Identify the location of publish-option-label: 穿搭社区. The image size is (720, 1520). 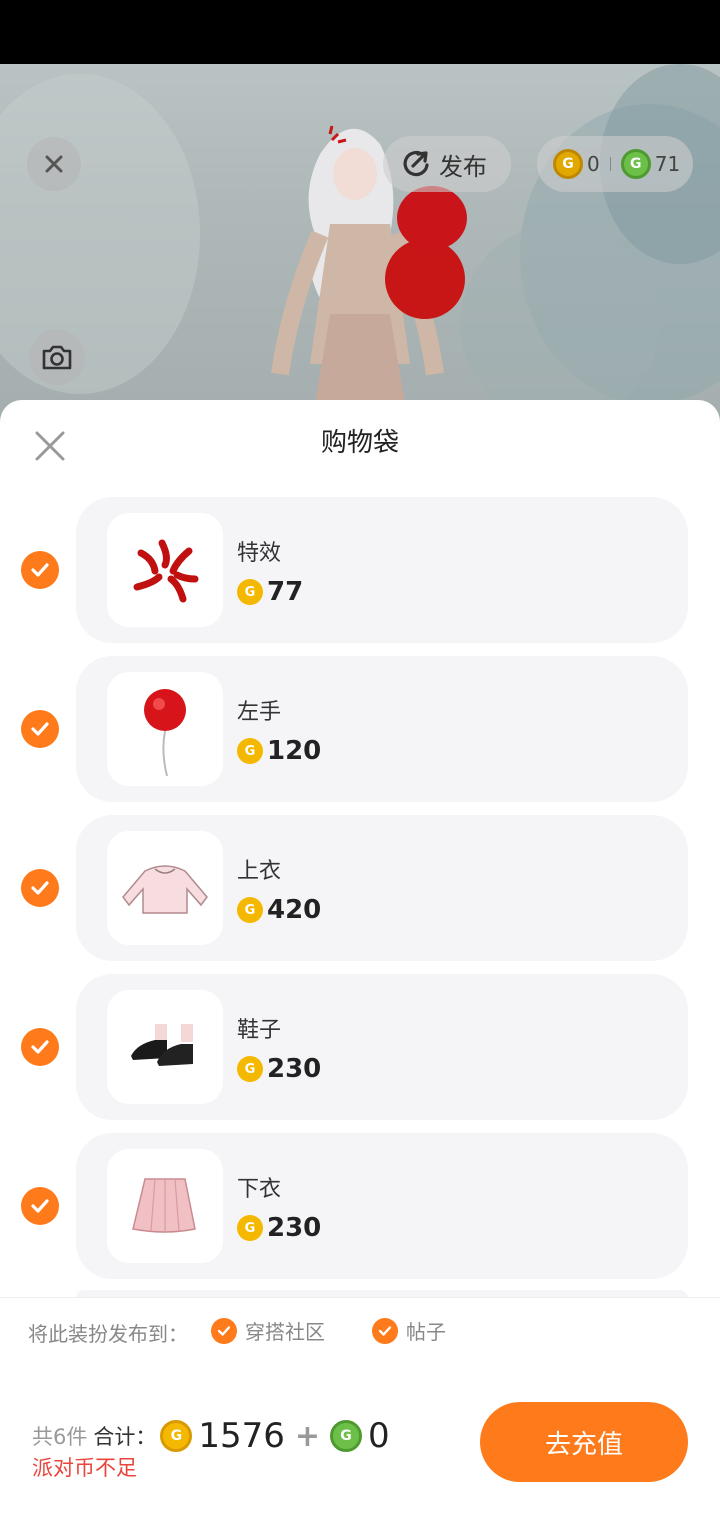
(285, 1332).